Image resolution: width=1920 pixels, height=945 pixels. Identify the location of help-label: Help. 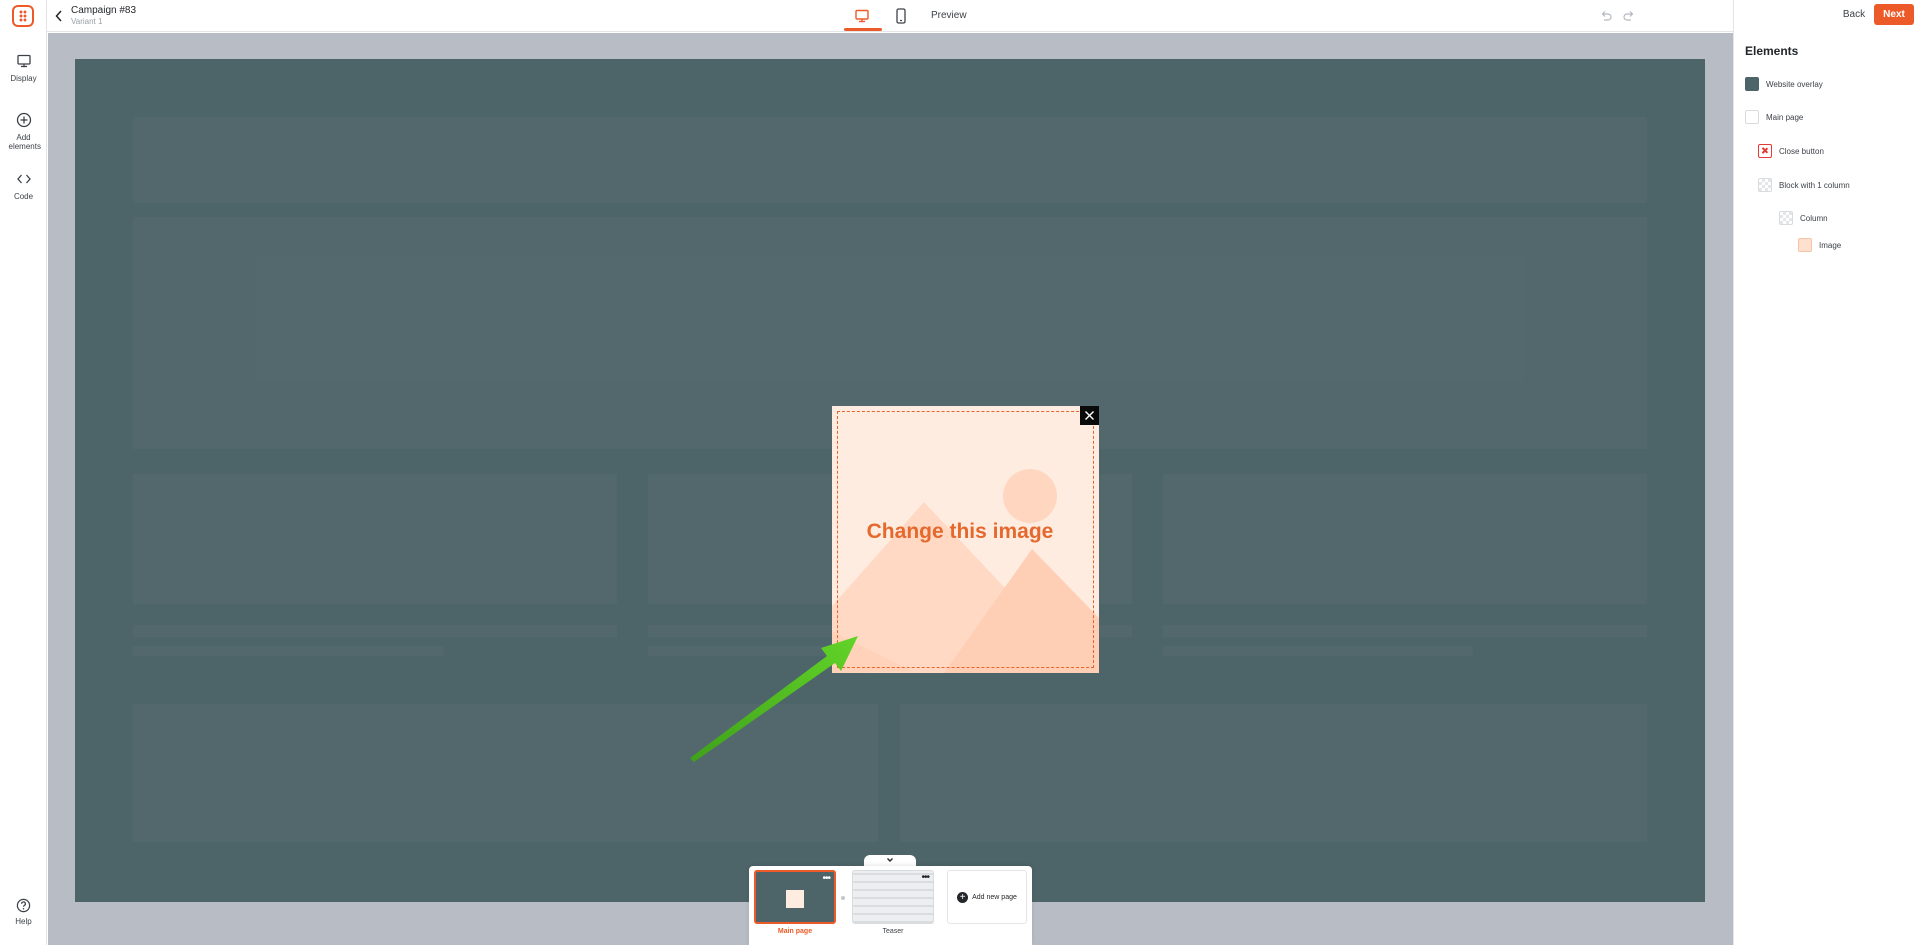
(23, 921).